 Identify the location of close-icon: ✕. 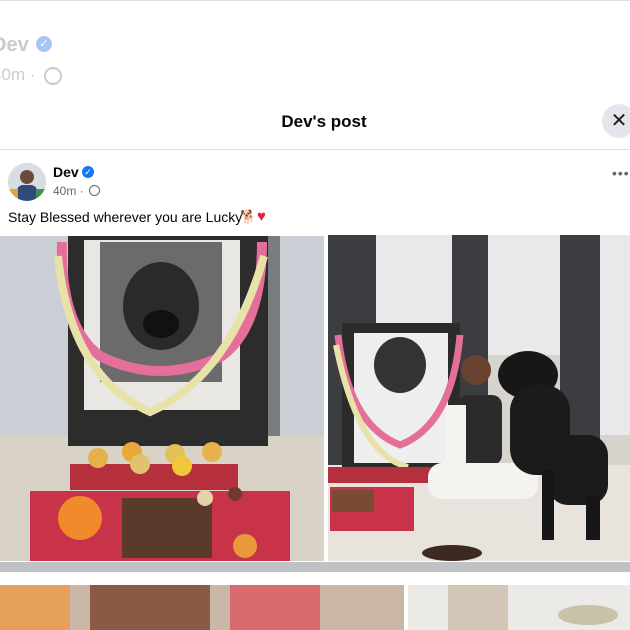
(619, 121).